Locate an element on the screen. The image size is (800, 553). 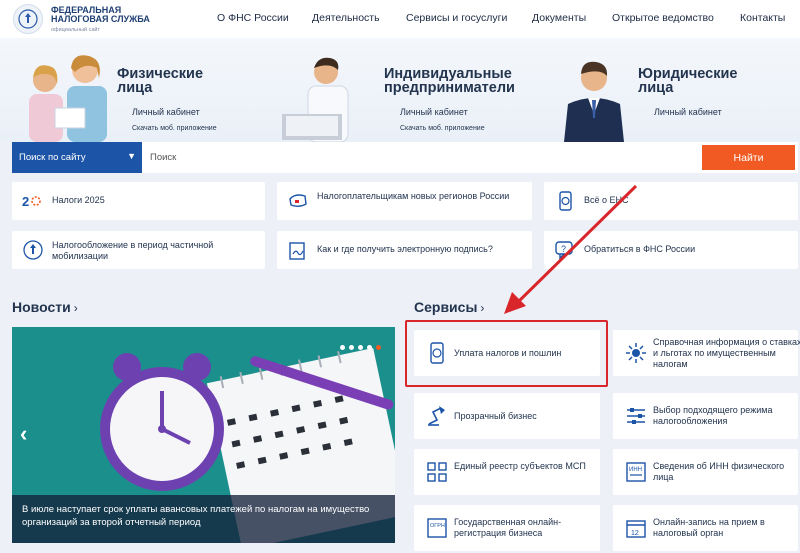
hero-individuals-title: Физические лица is located at coordinates (160, 81).